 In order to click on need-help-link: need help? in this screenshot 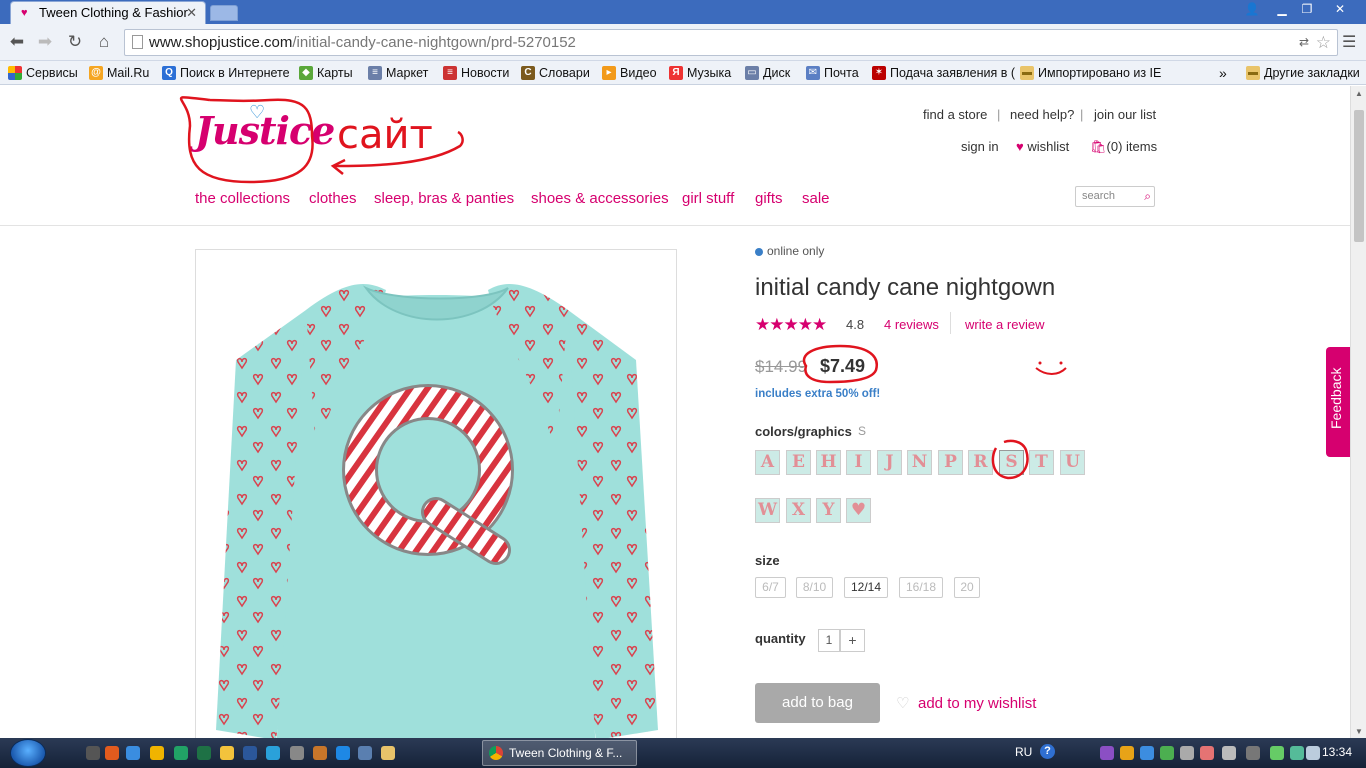, I will do `click(1042, 114)`.